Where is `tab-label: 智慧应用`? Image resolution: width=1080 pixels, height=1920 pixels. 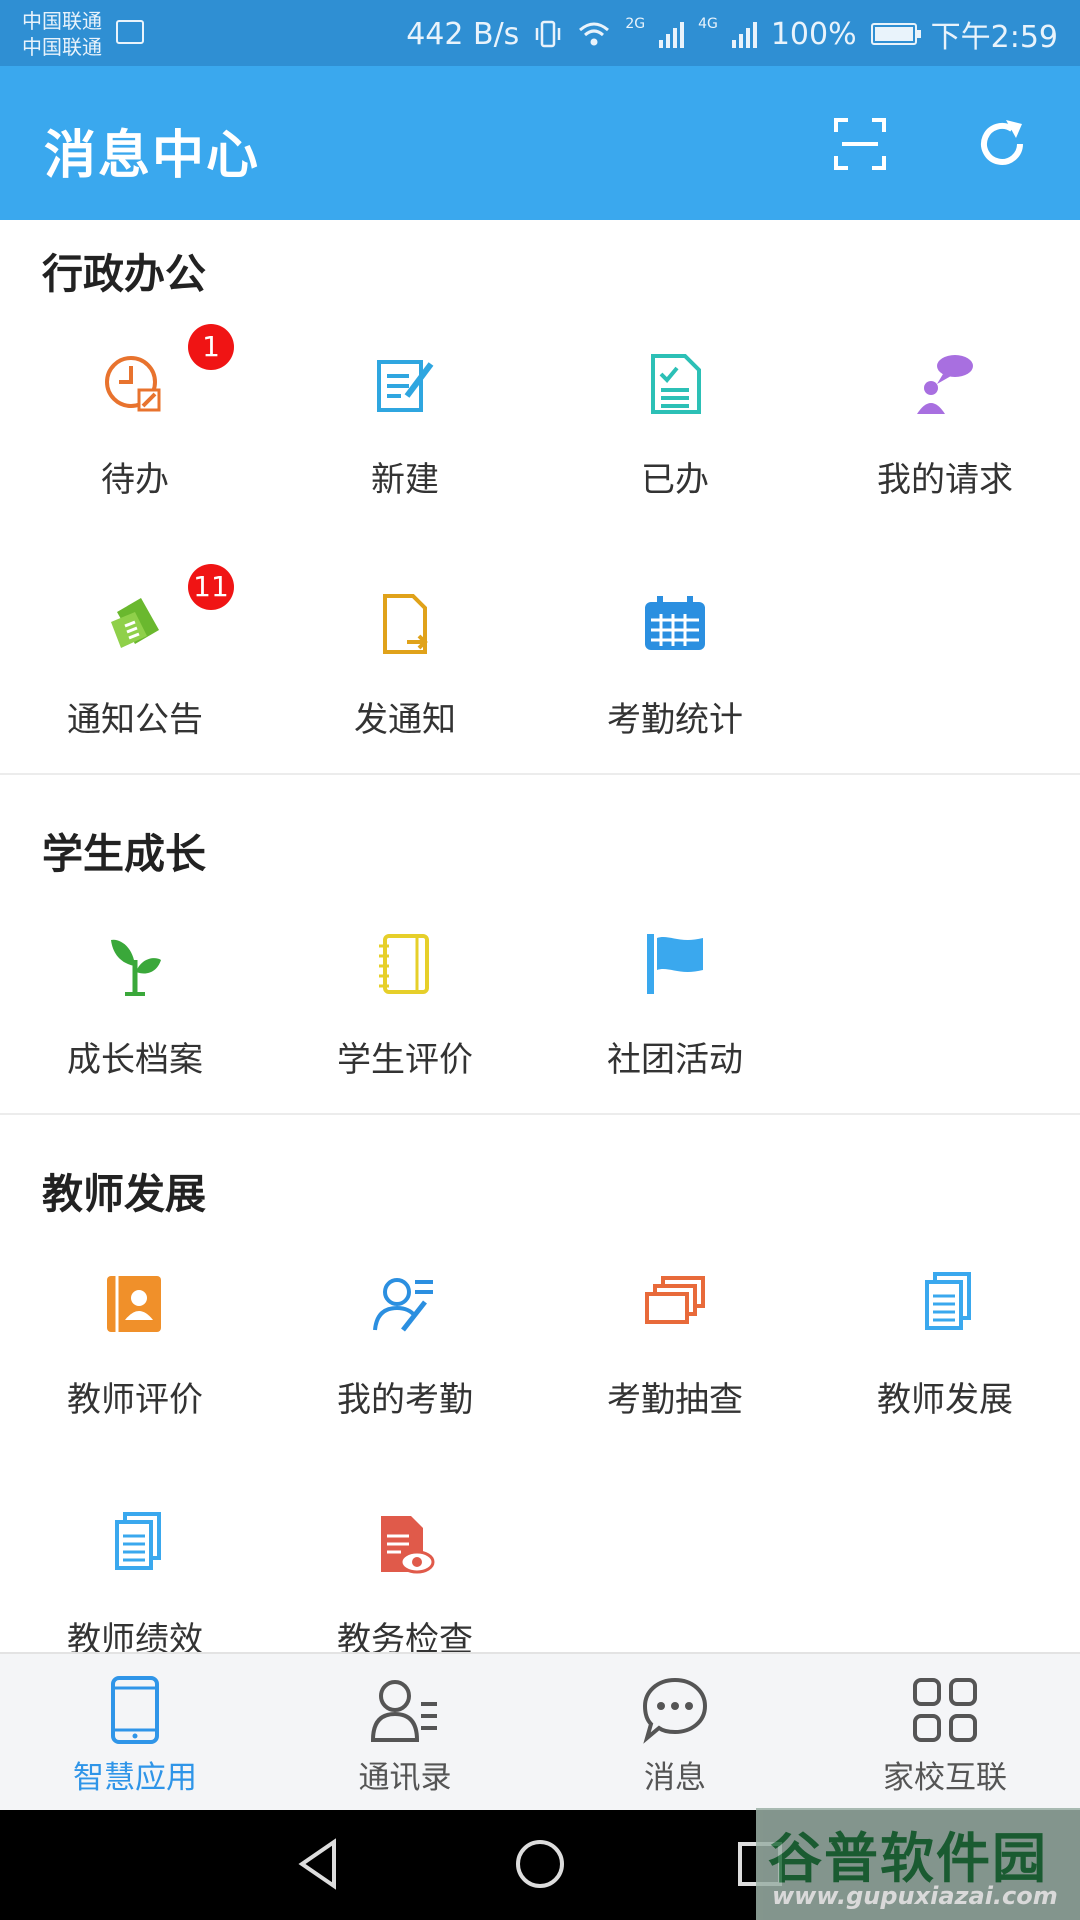
tab-label: 智慧应用 is located at coordinates (135, 1778).